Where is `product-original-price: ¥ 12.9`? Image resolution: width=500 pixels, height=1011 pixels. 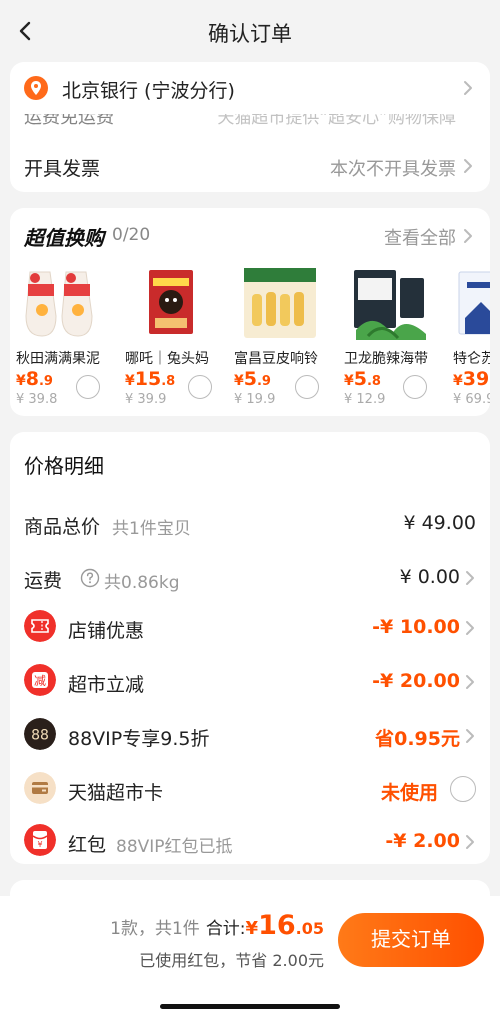 product-original-price: ¥ 12.9 is located at coordinates (365, 399).